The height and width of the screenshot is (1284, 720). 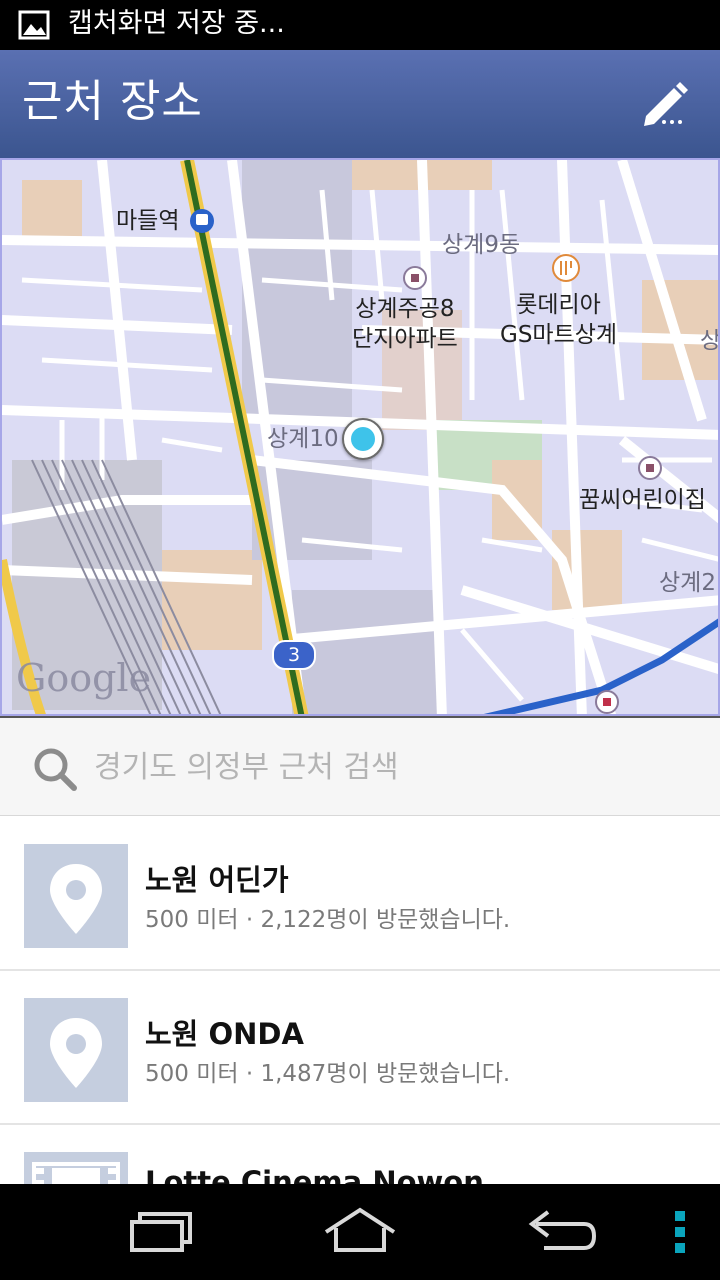 I want to click on edit-button, so click(x=665, y=104).